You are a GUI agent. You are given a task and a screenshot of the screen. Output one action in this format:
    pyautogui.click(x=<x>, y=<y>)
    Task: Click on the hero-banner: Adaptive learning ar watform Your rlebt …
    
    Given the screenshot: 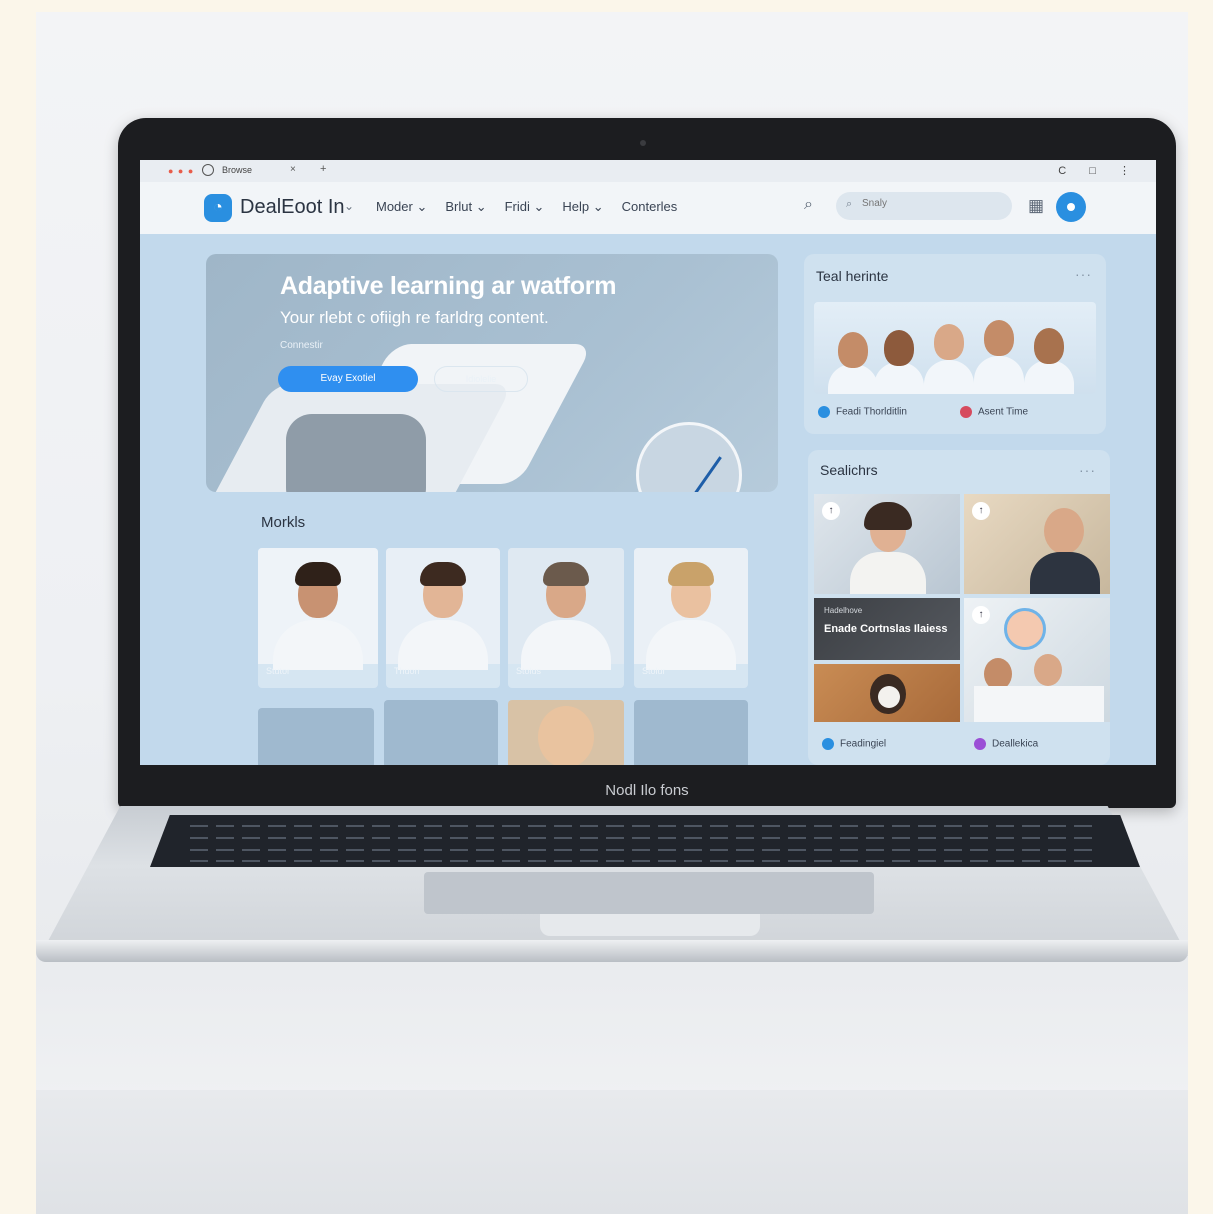 What is the action you would take?
    pyautogui.click(x=492, y=373)
    